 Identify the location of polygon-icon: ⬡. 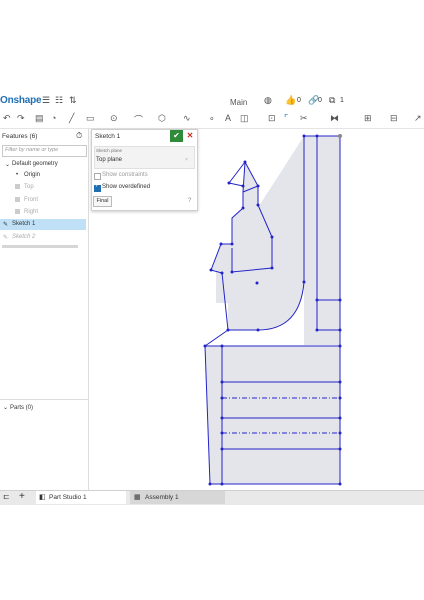
(162, 118).